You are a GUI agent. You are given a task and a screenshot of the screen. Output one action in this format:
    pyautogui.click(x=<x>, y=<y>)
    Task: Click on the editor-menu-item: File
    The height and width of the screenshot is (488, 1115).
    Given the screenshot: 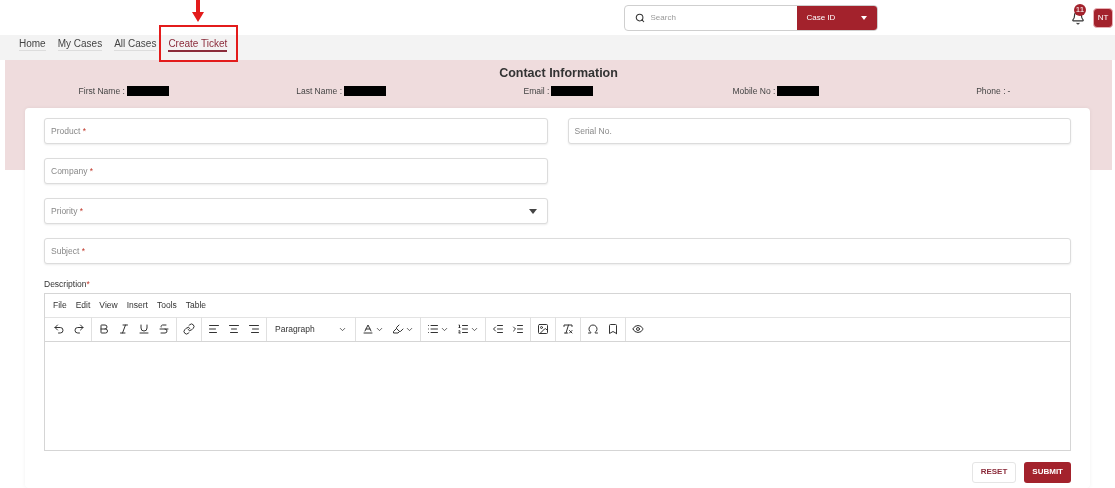 What is the action you would take?
    pyautogui.click(x=60, y=305)
    